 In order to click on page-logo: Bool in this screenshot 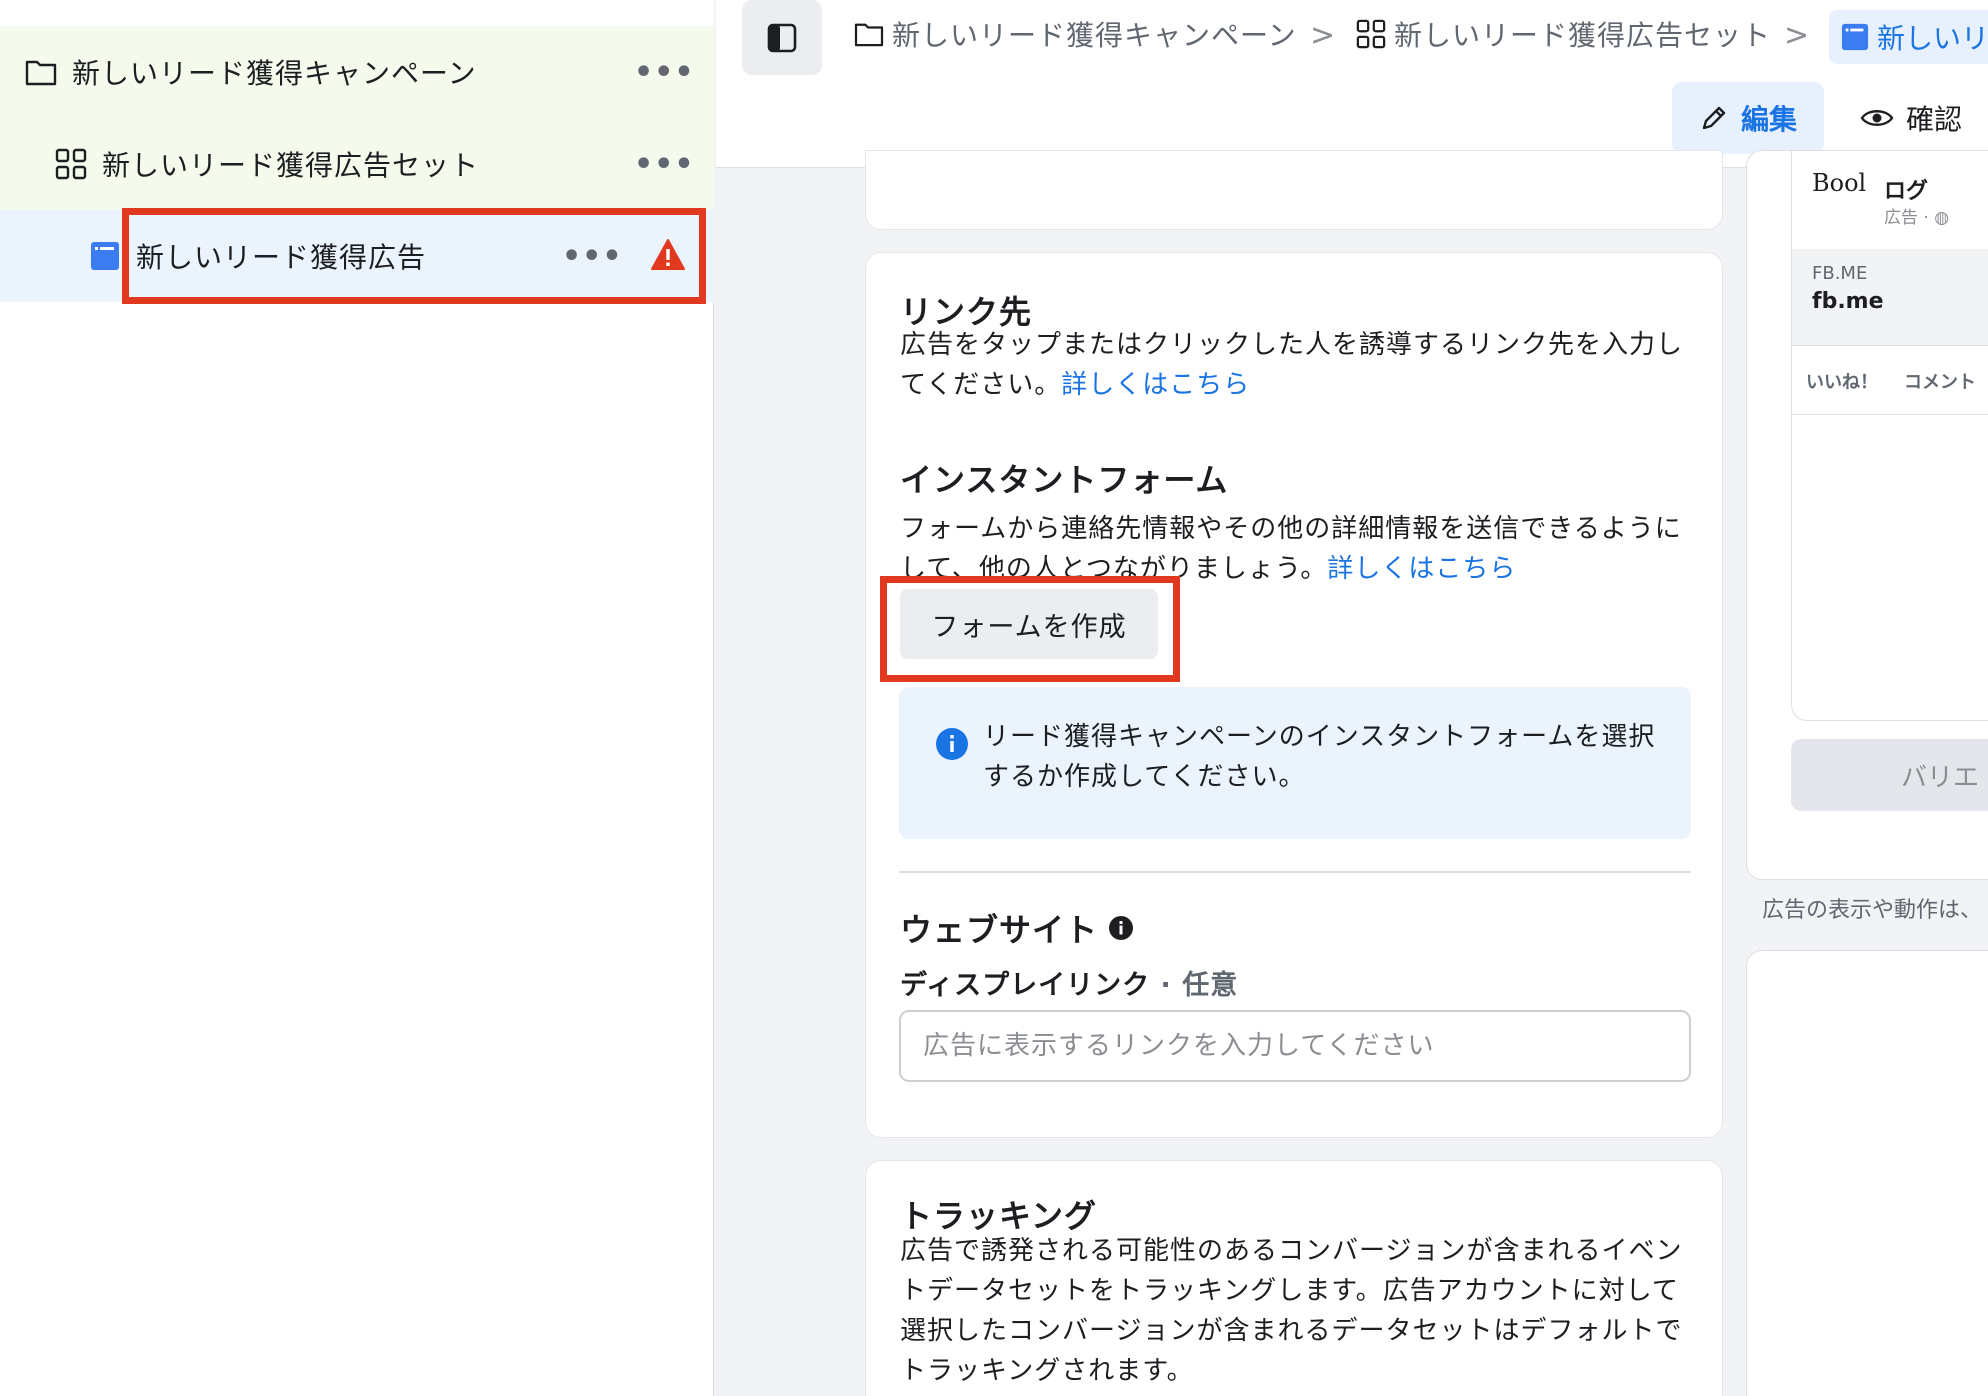, I will do `click(1839, 183)`.